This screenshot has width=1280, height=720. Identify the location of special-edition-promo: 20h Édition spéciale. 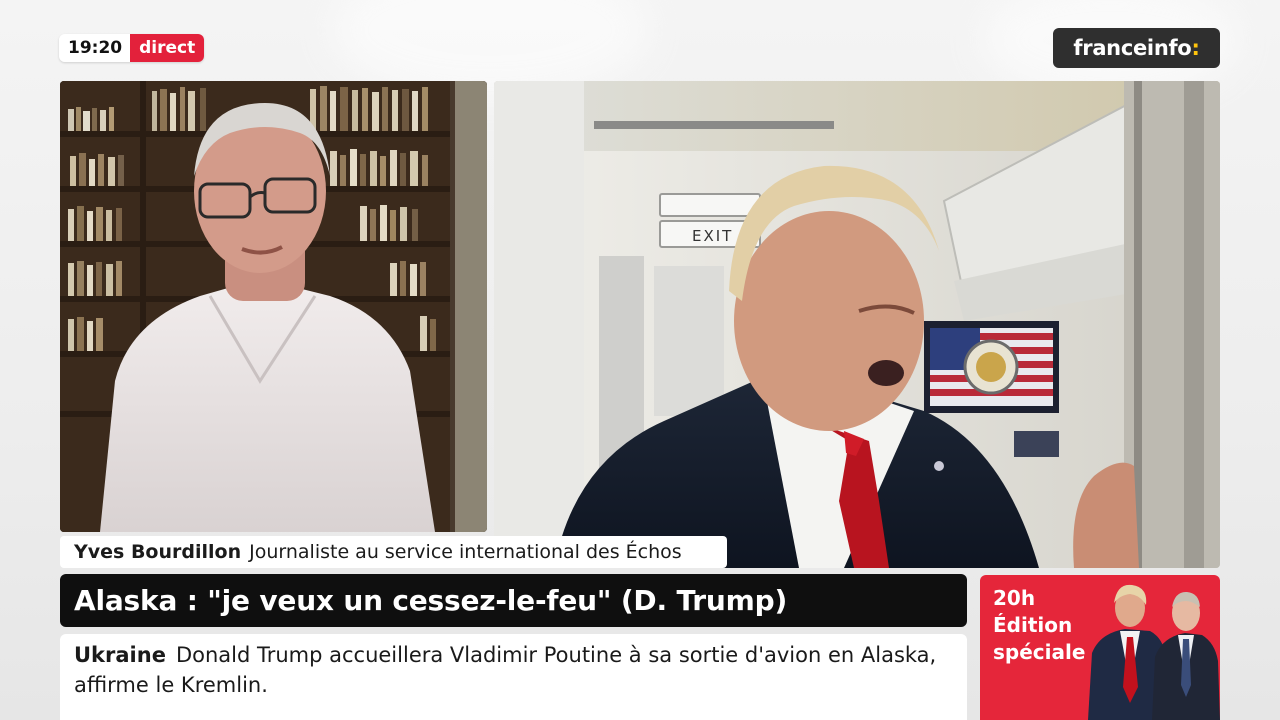
(1100, 647).